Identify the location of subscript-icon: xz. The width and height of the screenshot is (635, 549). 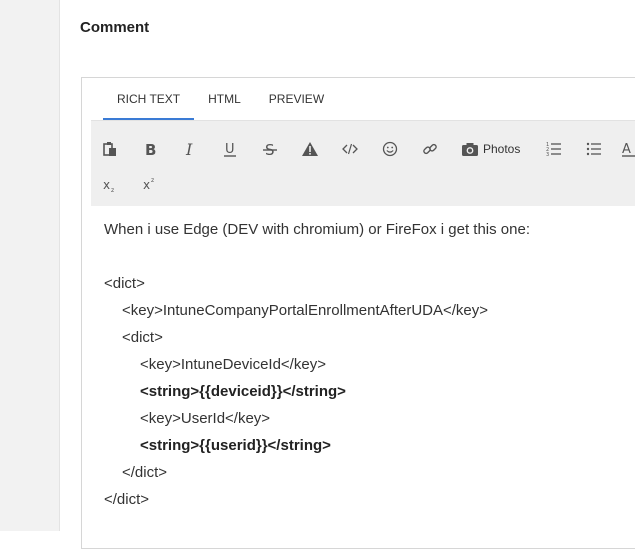
(108, 185).